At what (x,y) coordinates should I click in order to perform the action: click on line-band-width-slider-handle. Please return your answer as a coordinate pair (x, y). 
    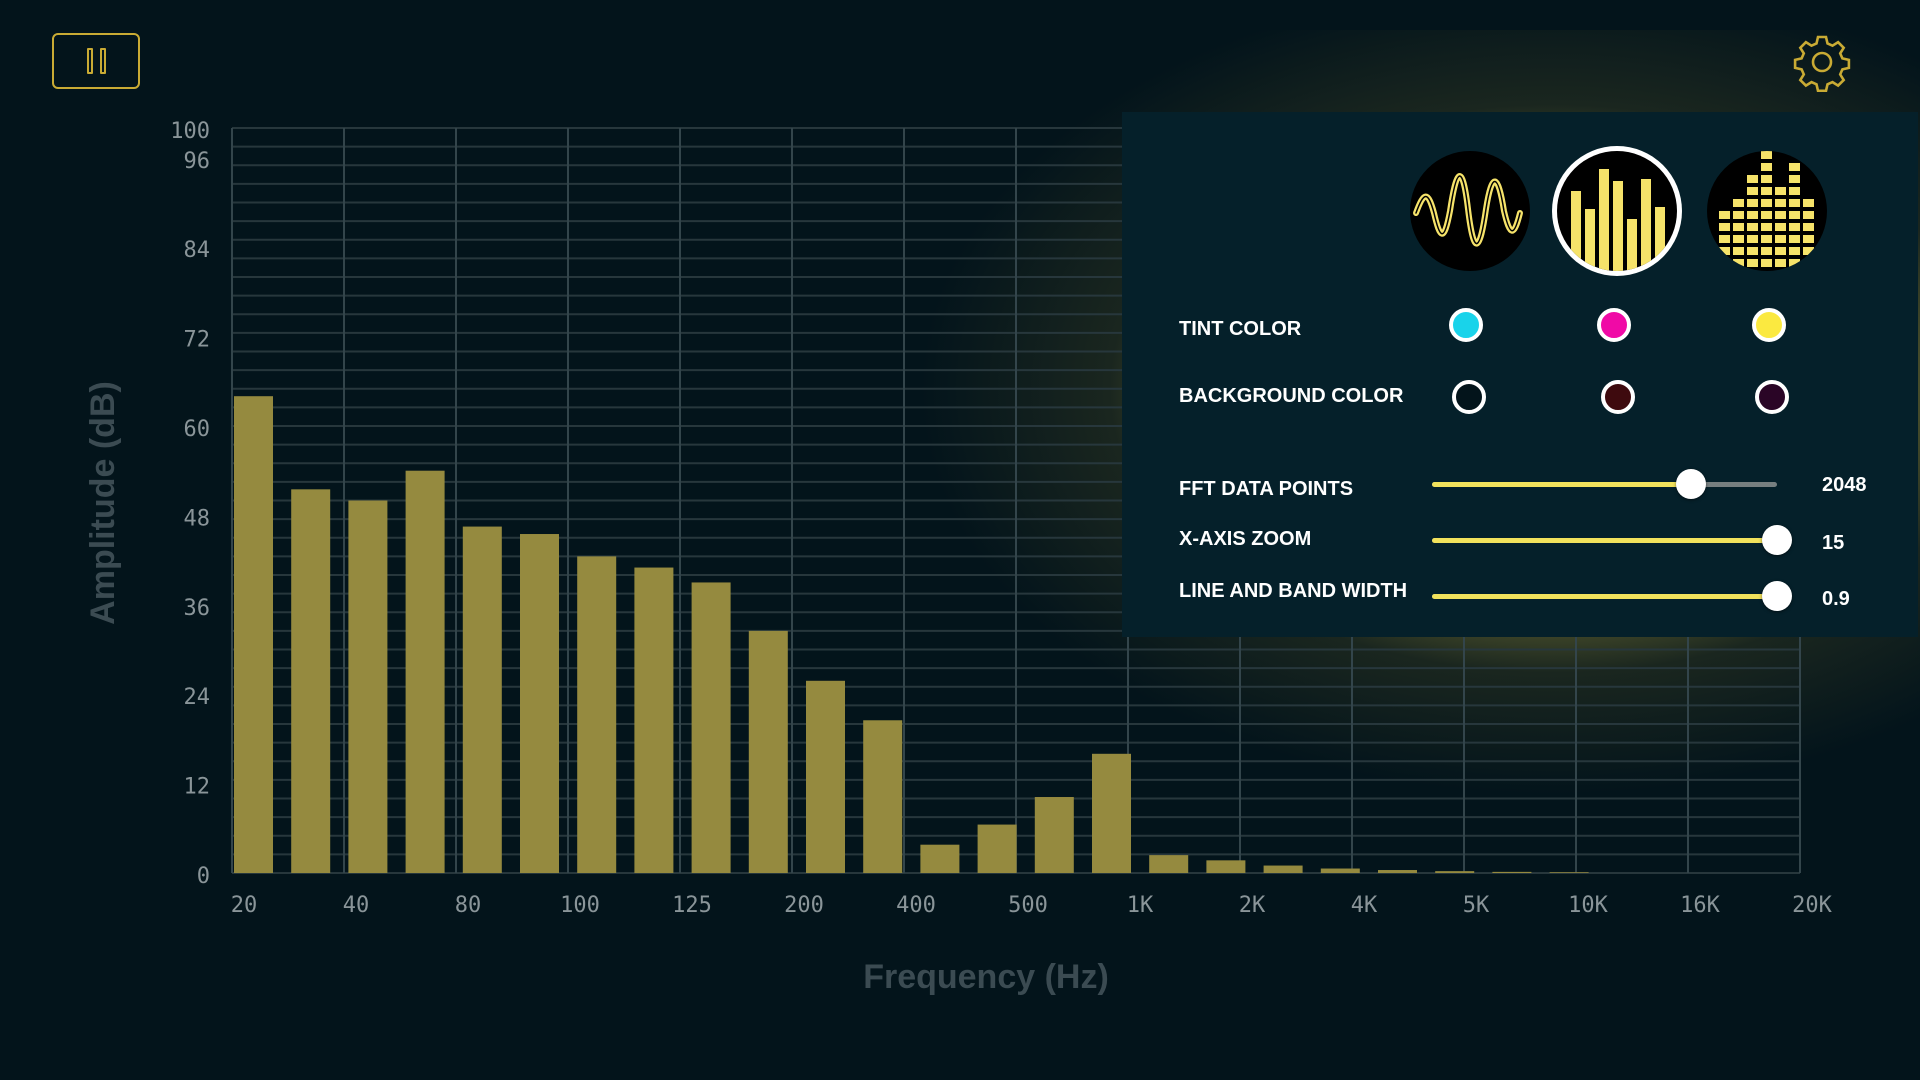
    Looking at the image, I should click on (1777, 596).